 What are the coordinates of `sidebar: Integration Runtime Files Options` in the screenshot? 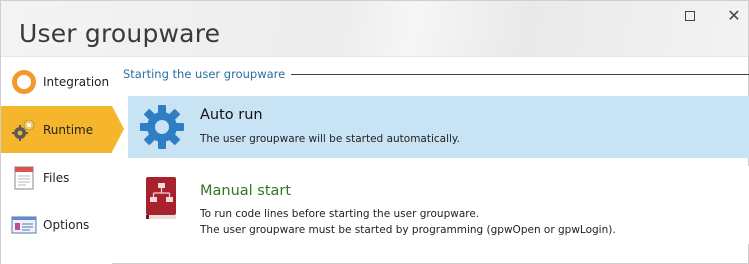 It's located at (62, 161).